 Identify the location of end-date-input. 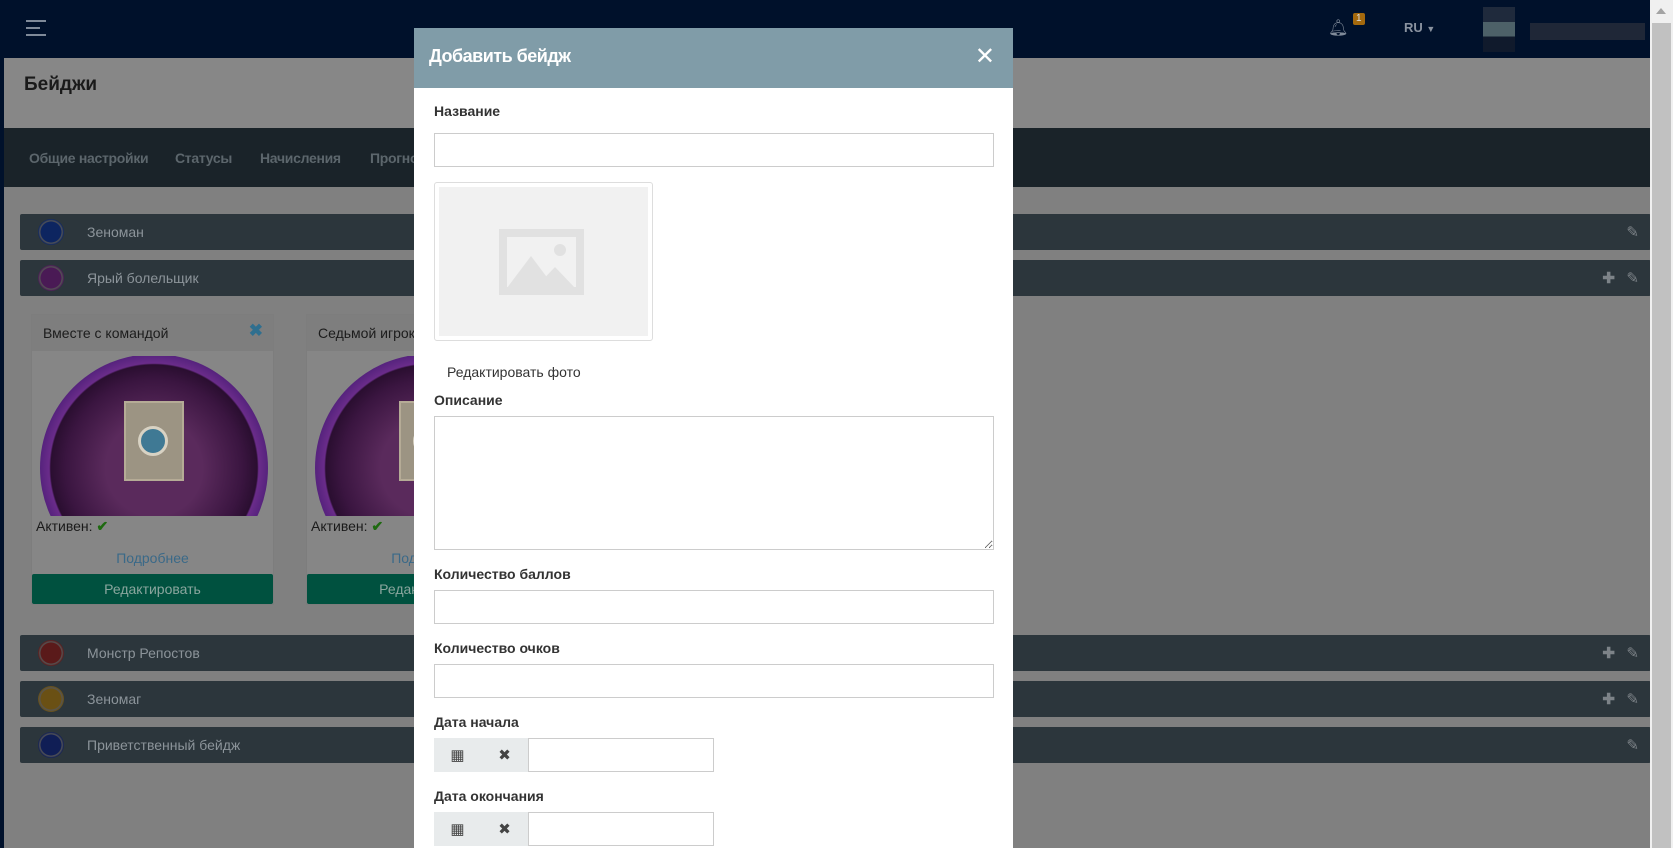
(621, 829).